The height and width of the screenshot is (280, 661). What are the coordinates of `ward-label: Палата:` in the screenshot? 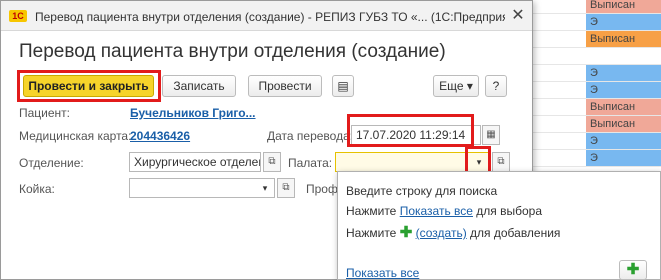 It's located at (310, 163).